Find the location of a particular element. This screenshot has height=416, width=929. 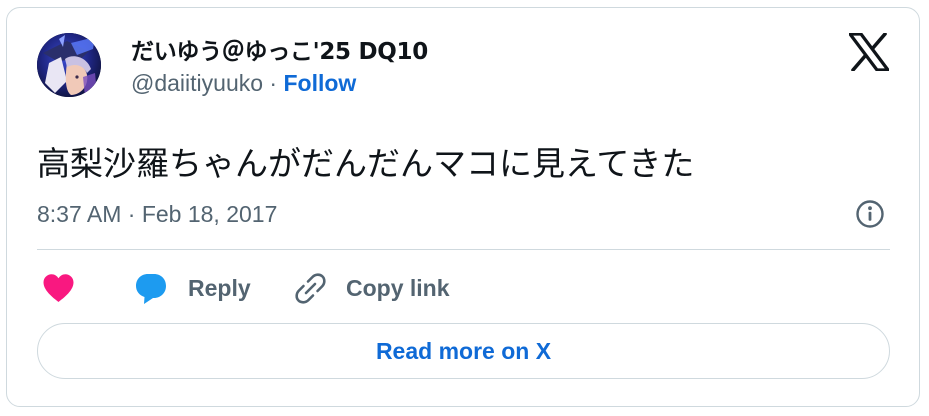

follow-link: Follow is located at coordinates (319, 83).